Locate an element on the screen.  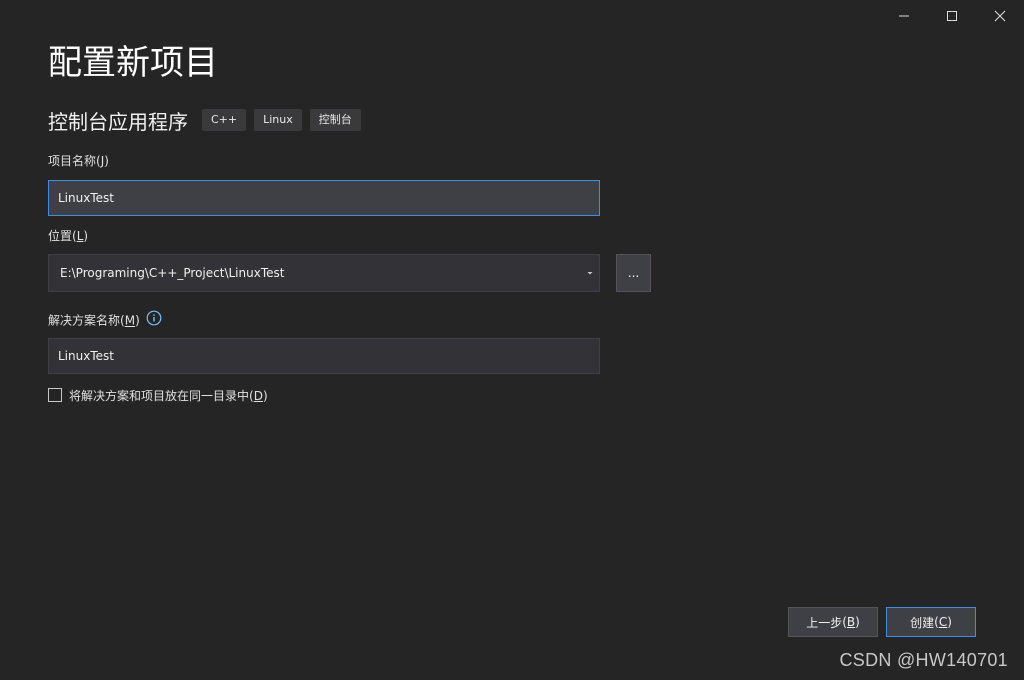
same-directory-label: 将解决方案和项目放在同一目录中(D) is located at coordinates (168, 396).